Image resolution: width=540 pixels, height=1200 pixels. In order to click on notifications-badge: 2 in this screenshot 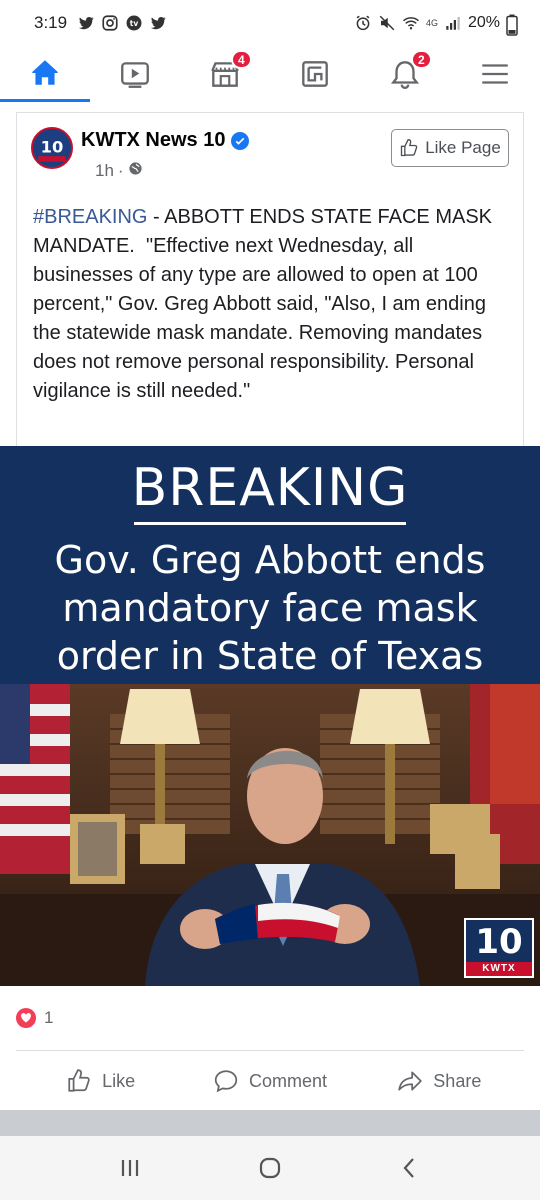, I will do `click(421, 59)`.